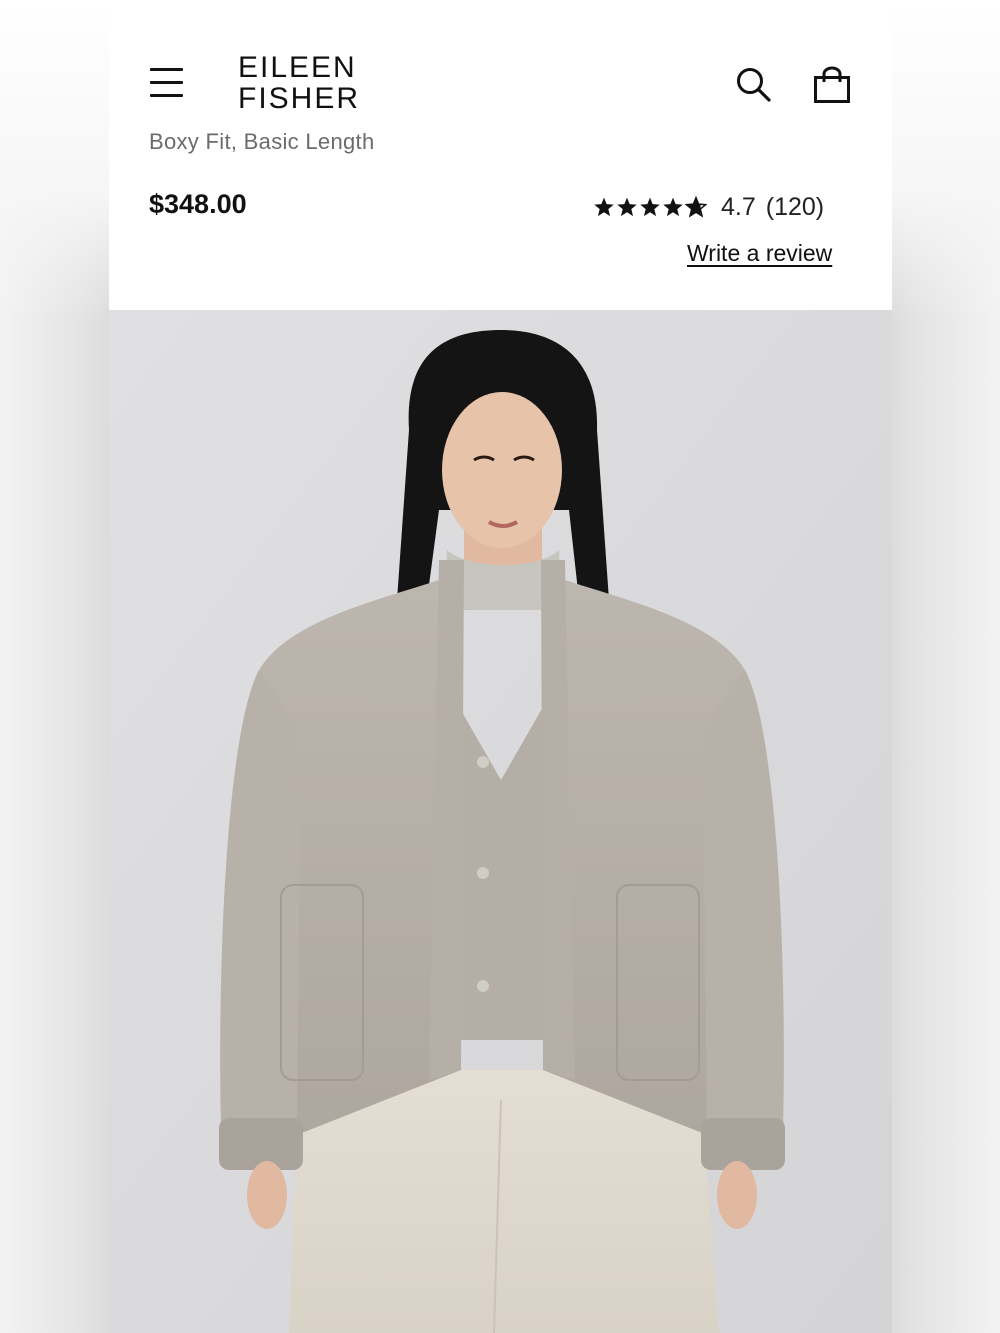  Describe the element at coordinates (198, 204) in the screenshot. I see `product-price: $348.00` at that location.